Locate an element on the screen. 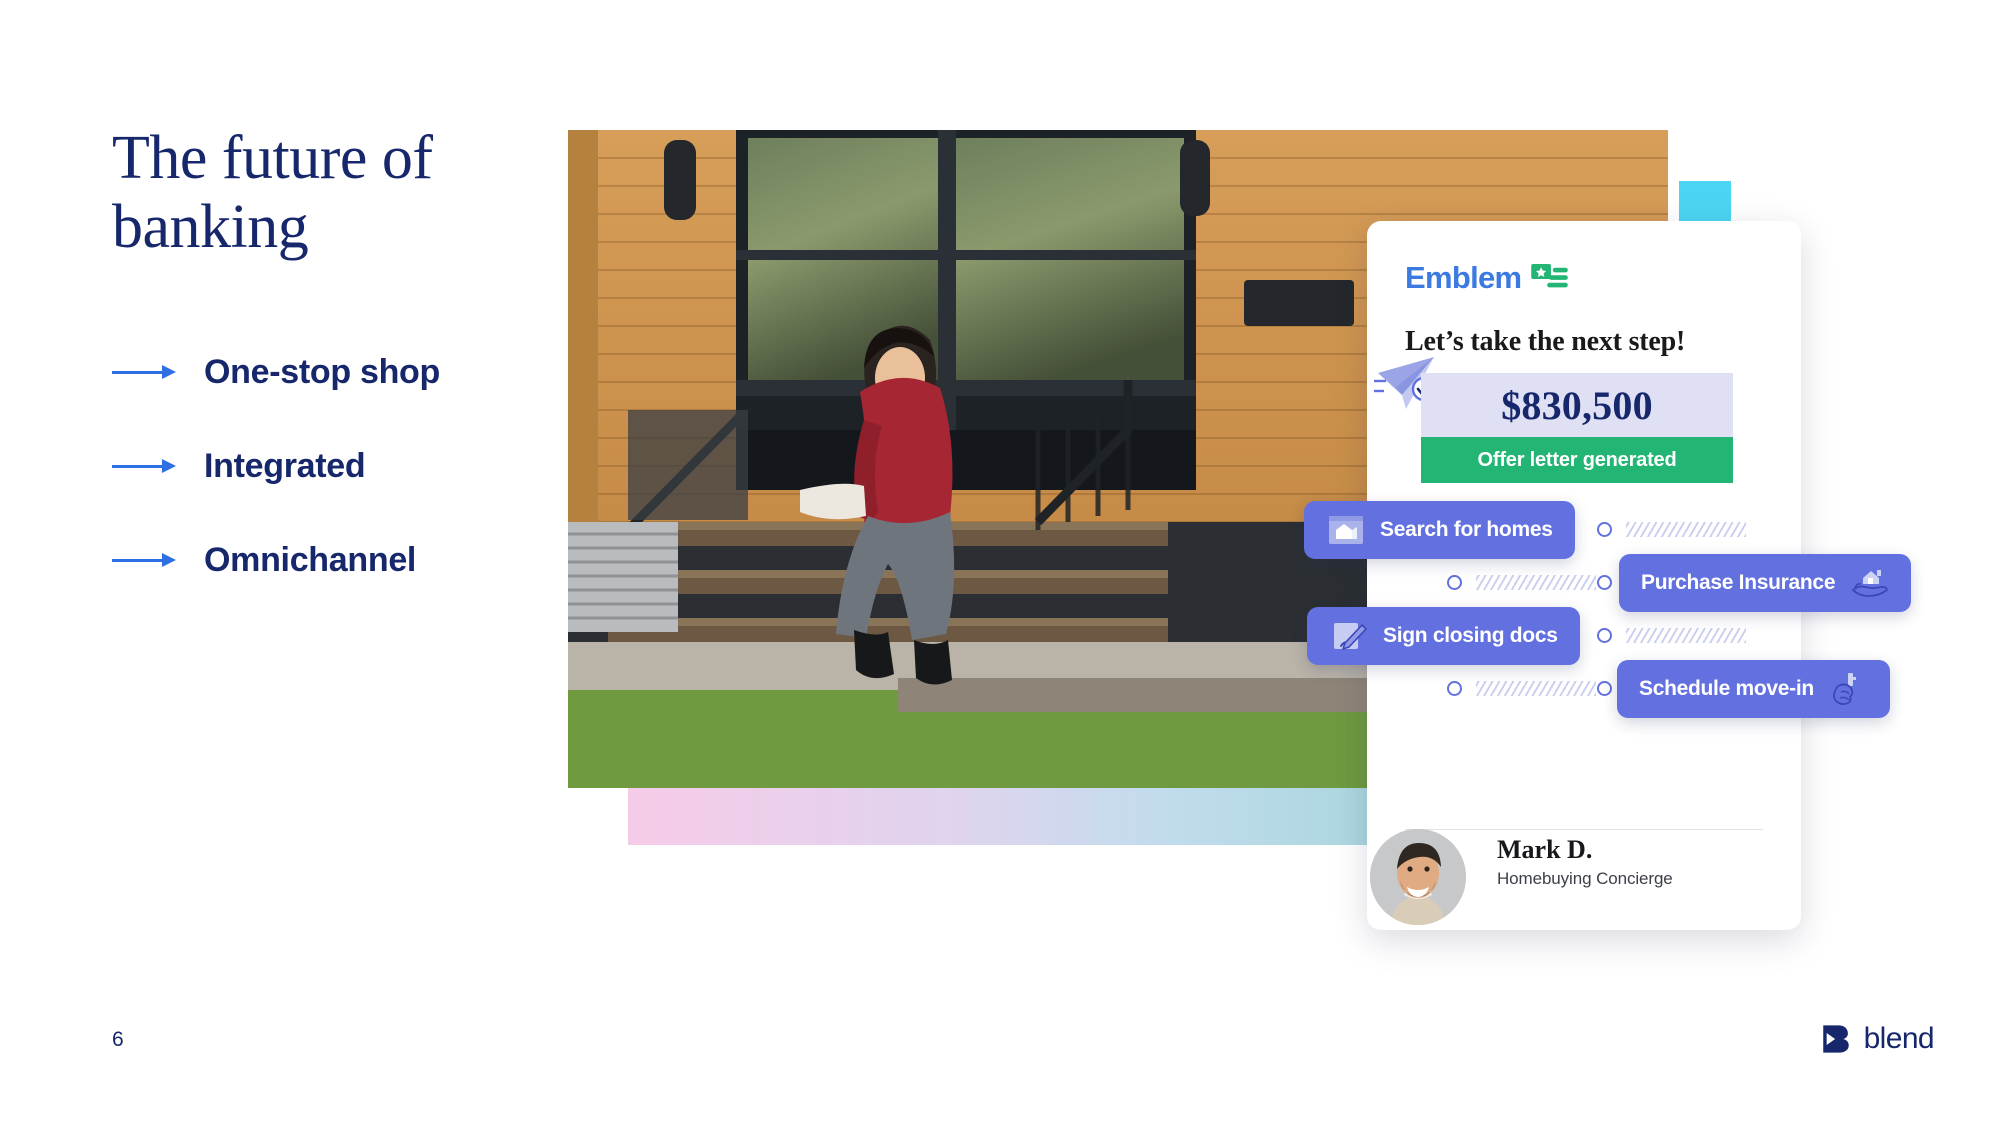 The image size is (2000, 1125). price-block: $830,500 Offer letter generated is located at coordinates (1577, 428).